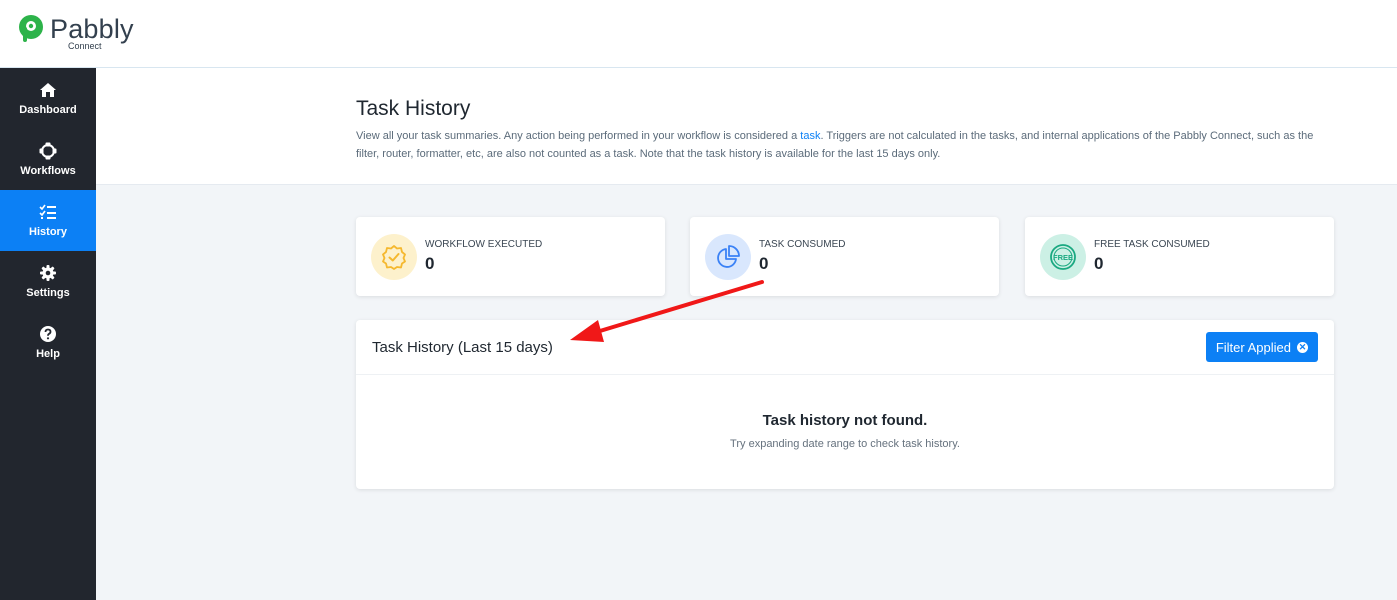  I want to click on stat-label: TASK CONSUMED, so click(802, 244).